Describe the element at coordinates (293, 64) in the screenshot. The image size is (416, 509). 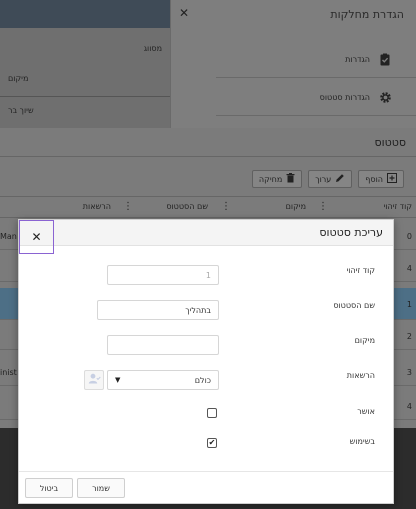
I see `department-settings-panel: ✕ הגדרת מחלקות הגדרות הגדרות סטטוס` at that location.